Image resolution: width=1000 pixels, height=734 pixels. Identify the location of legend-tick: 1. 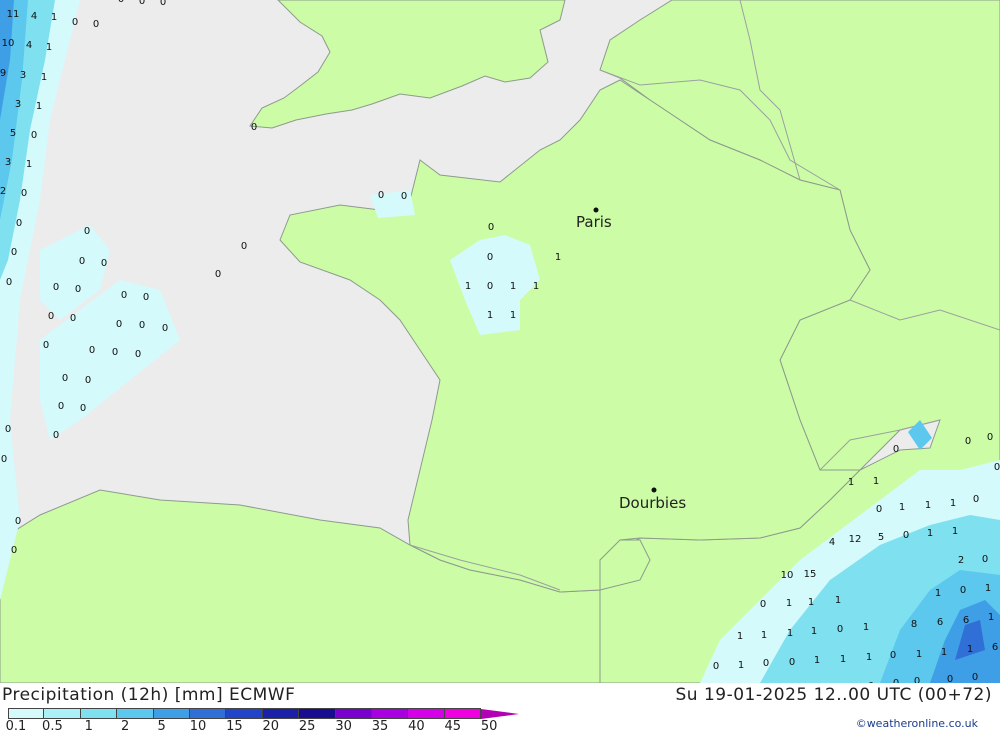
(88, 726).